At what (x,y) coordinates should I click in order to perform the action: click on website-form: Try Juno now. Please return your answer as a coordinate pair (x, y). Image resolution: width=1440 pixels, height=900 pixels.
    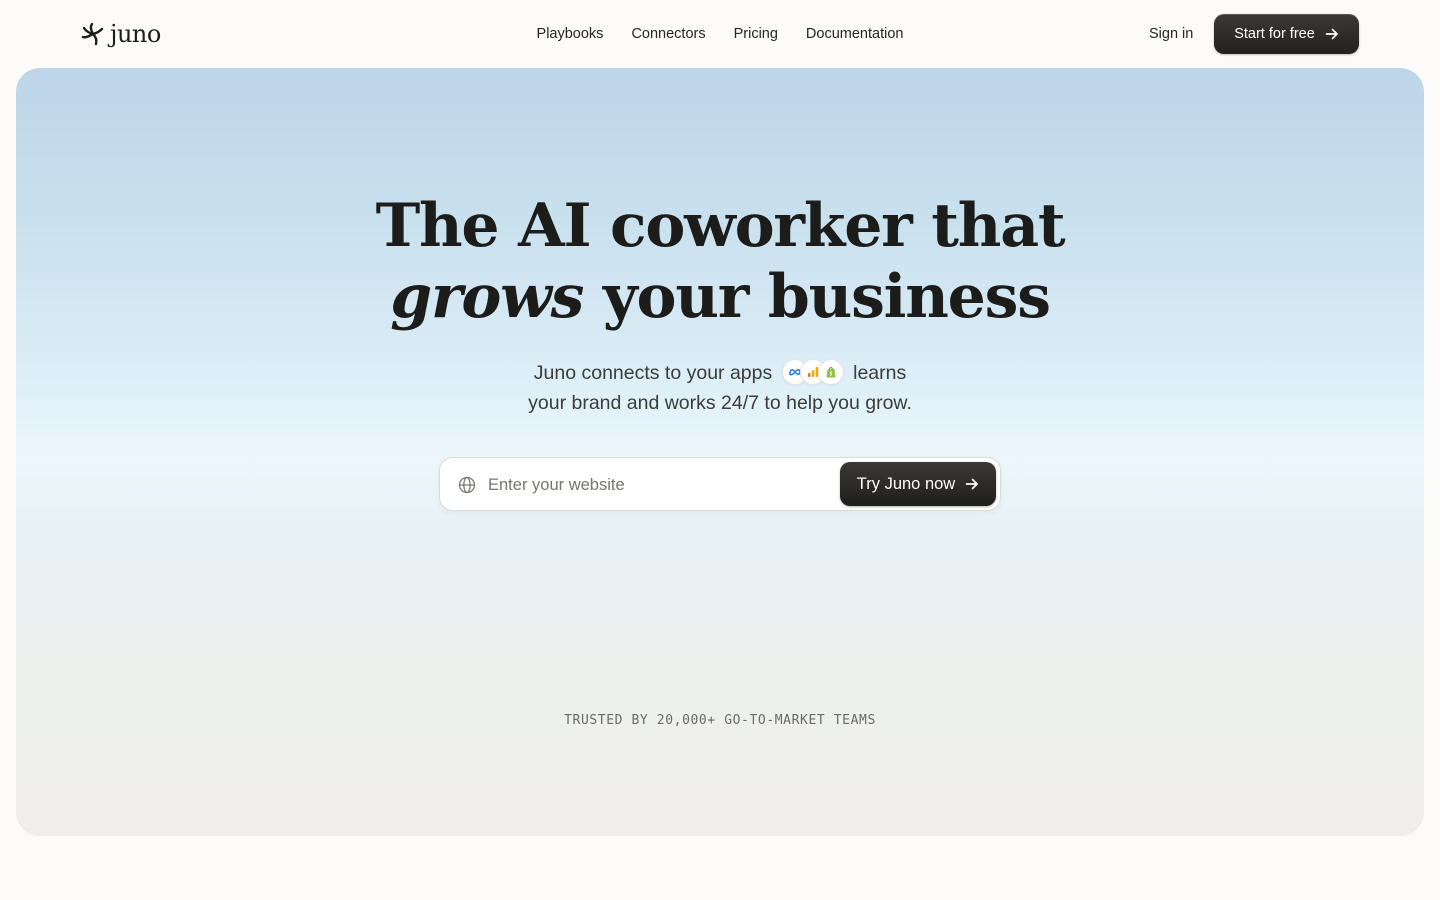
    Looking at the image, I should click on (720, 484).